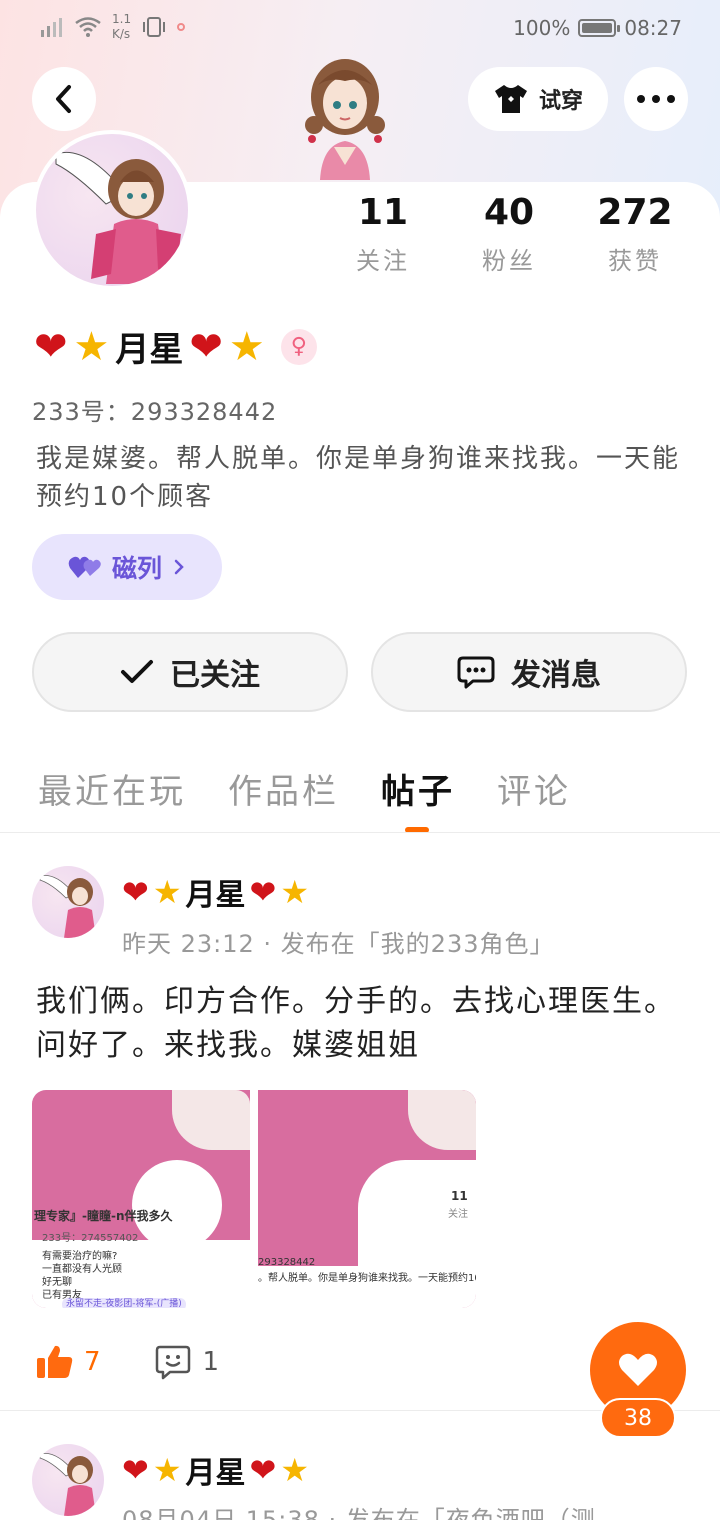  I want to click on like-count: 7, so click(92, 1362).